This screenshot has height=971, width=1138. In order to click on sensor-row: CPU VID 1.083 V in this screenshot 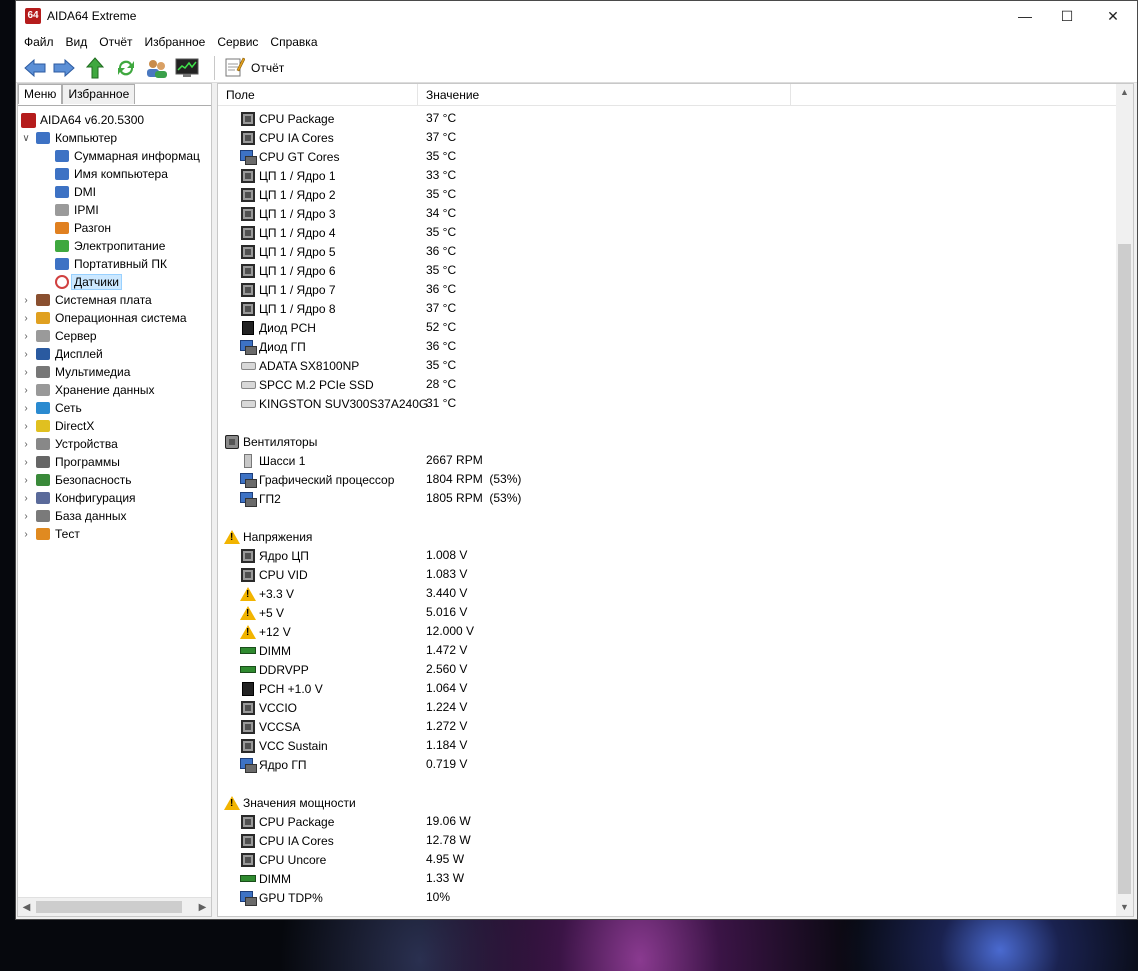, I will do `click(667, 574)`.